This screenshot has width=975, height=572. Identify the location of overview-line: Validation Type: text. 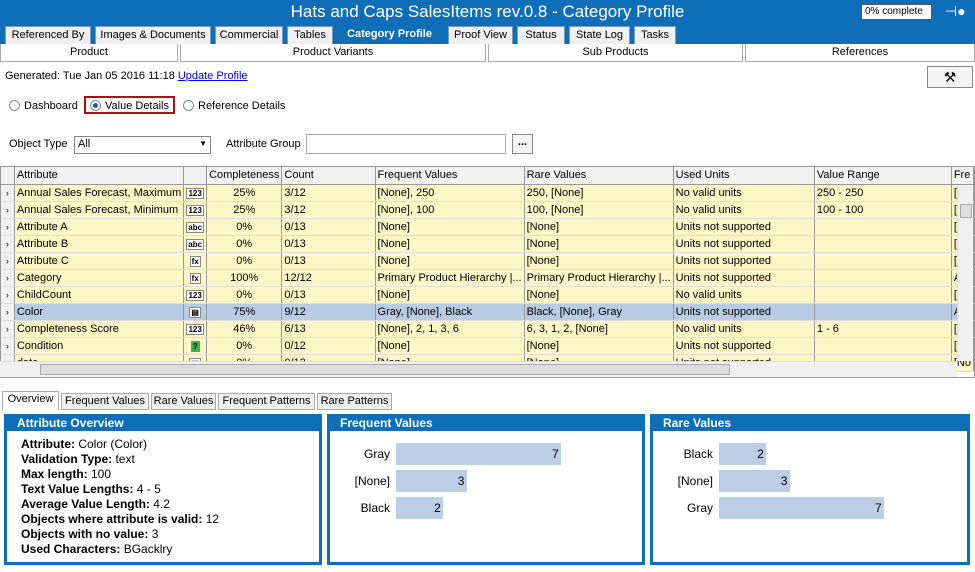
(170, 459).